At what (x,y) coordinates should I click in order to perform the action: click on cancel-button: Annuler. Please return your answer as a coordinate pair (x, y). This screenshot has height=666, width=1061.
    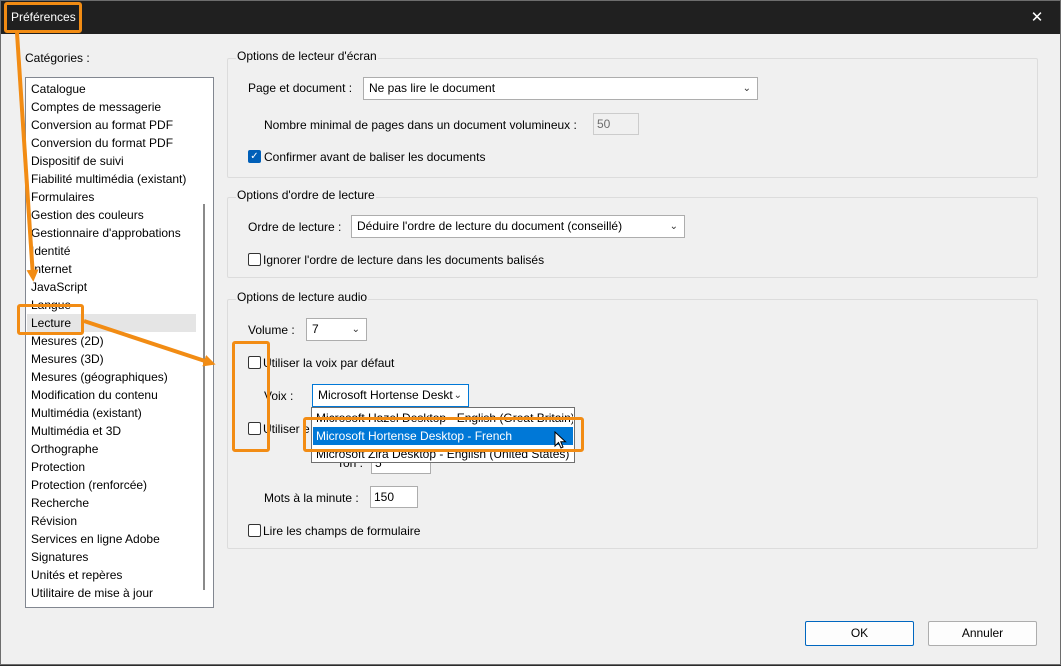
    Looking at the image, I should click on (982, 633).